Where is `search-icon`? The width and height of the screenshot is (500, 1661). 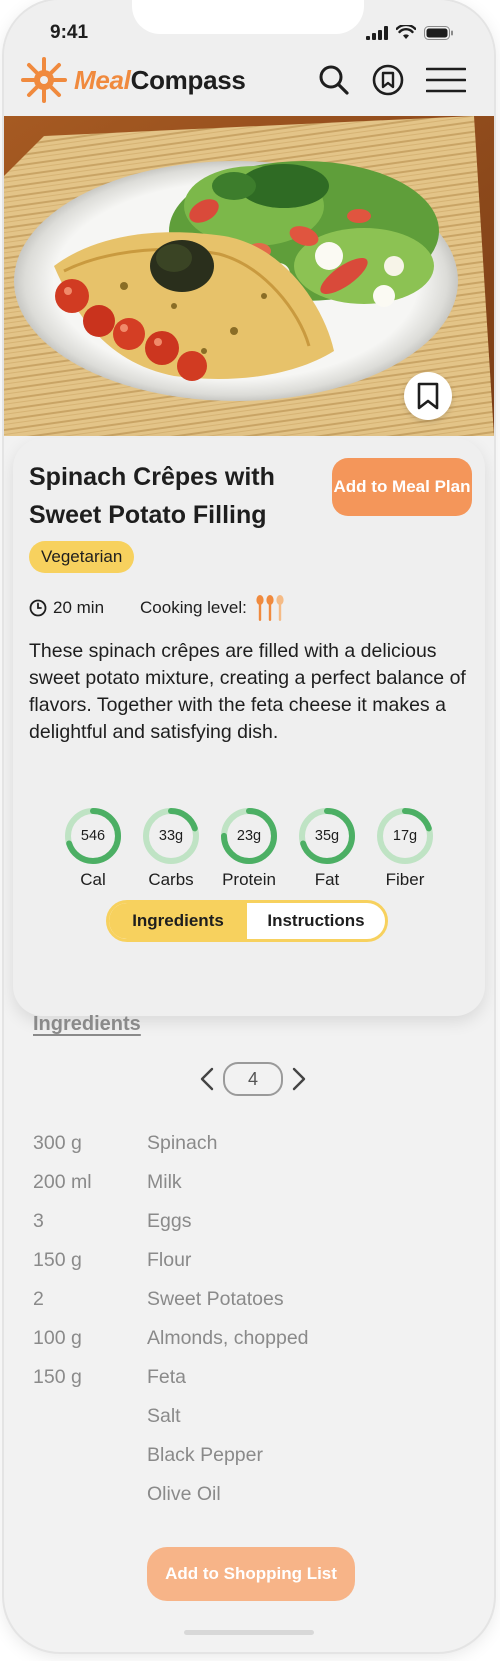 search-icon is located at coordinates (334, 80).